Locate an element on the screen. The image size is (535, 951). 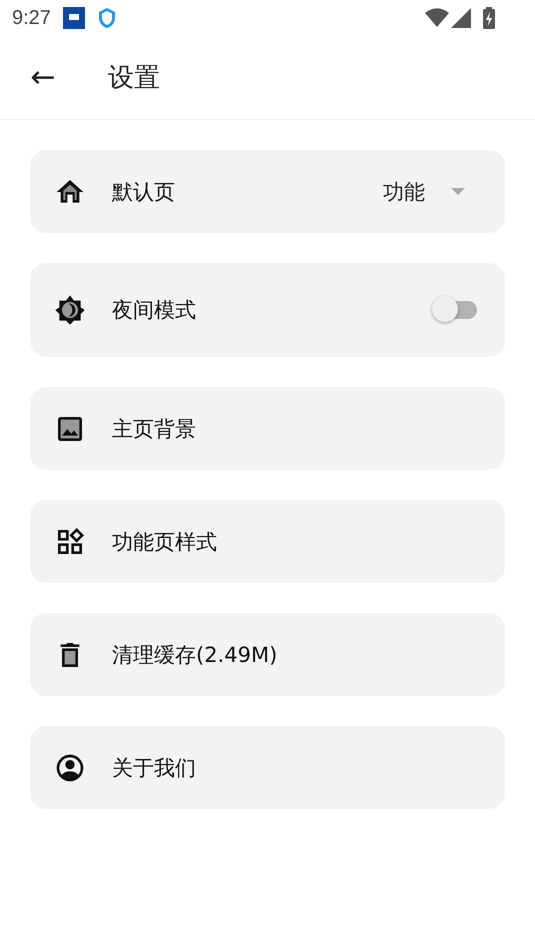
item-label: 功能页样式 is located at coordinates (165, 542).